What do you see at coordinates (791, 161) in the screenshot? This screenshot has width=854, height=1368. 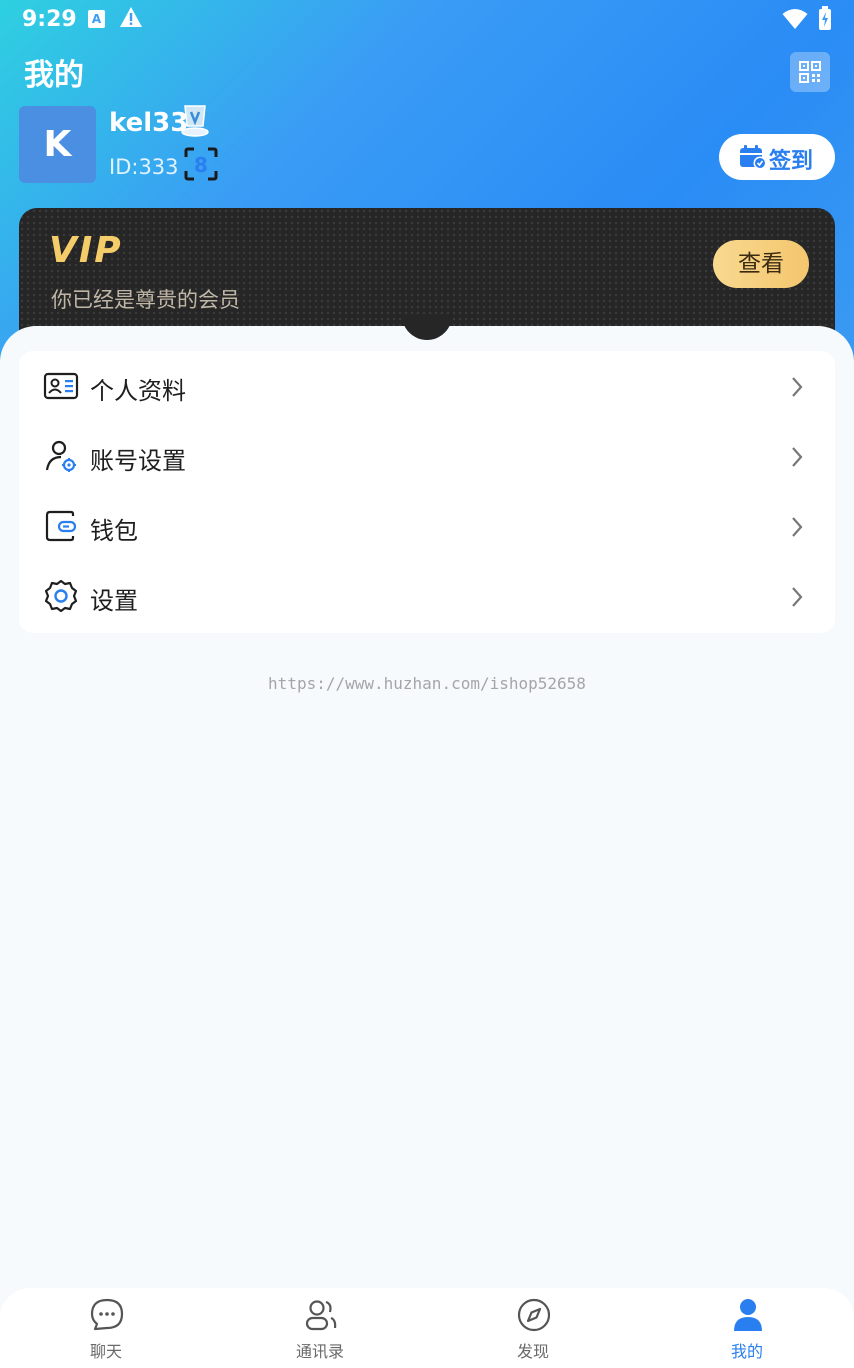 I see `checkin-label: 签到` at bounding box center [791, 161].